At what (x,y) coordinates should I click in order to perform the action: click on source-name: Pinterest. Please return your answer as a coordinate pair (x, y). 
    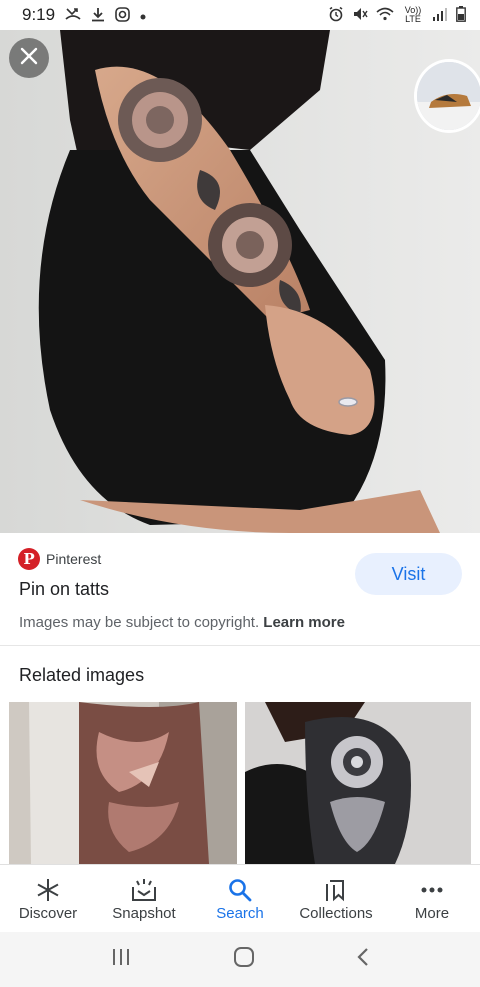
    Looking at the image, I should click on (74, 559).